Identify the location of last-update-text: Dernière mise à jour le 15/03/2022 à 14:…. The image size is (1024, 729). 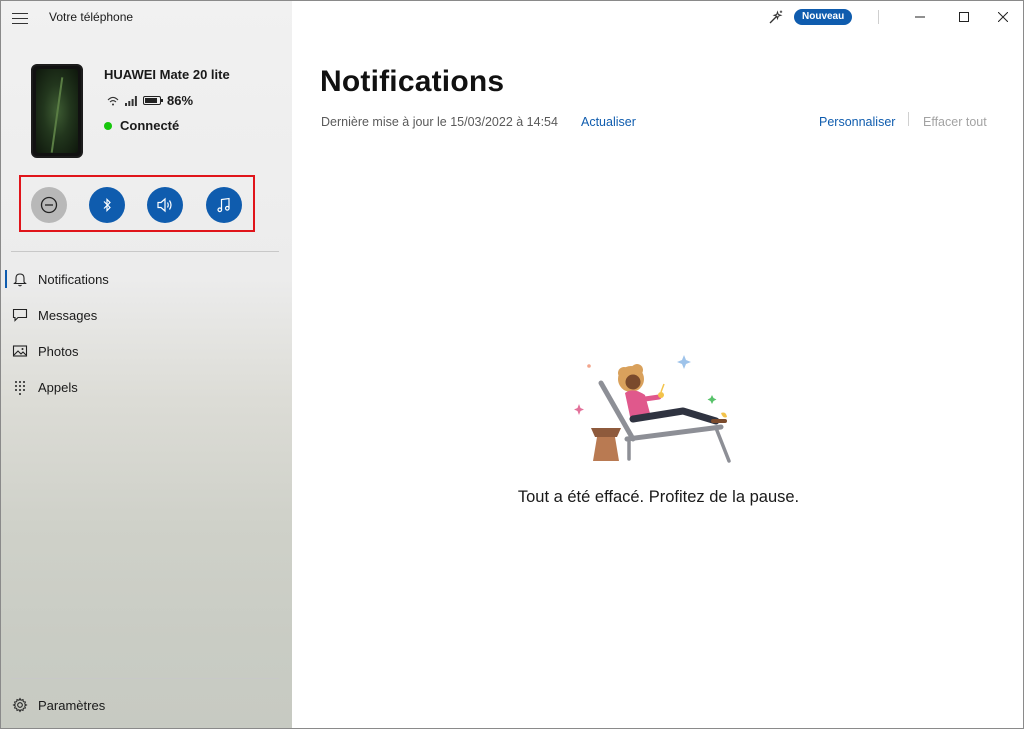
(439, 122).